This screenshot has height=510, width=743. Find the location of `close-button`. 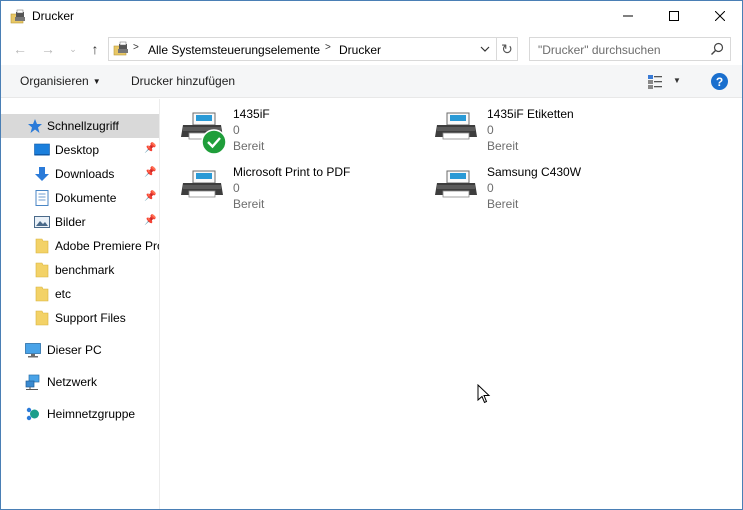

close-button is located at coordinates (720, 16).